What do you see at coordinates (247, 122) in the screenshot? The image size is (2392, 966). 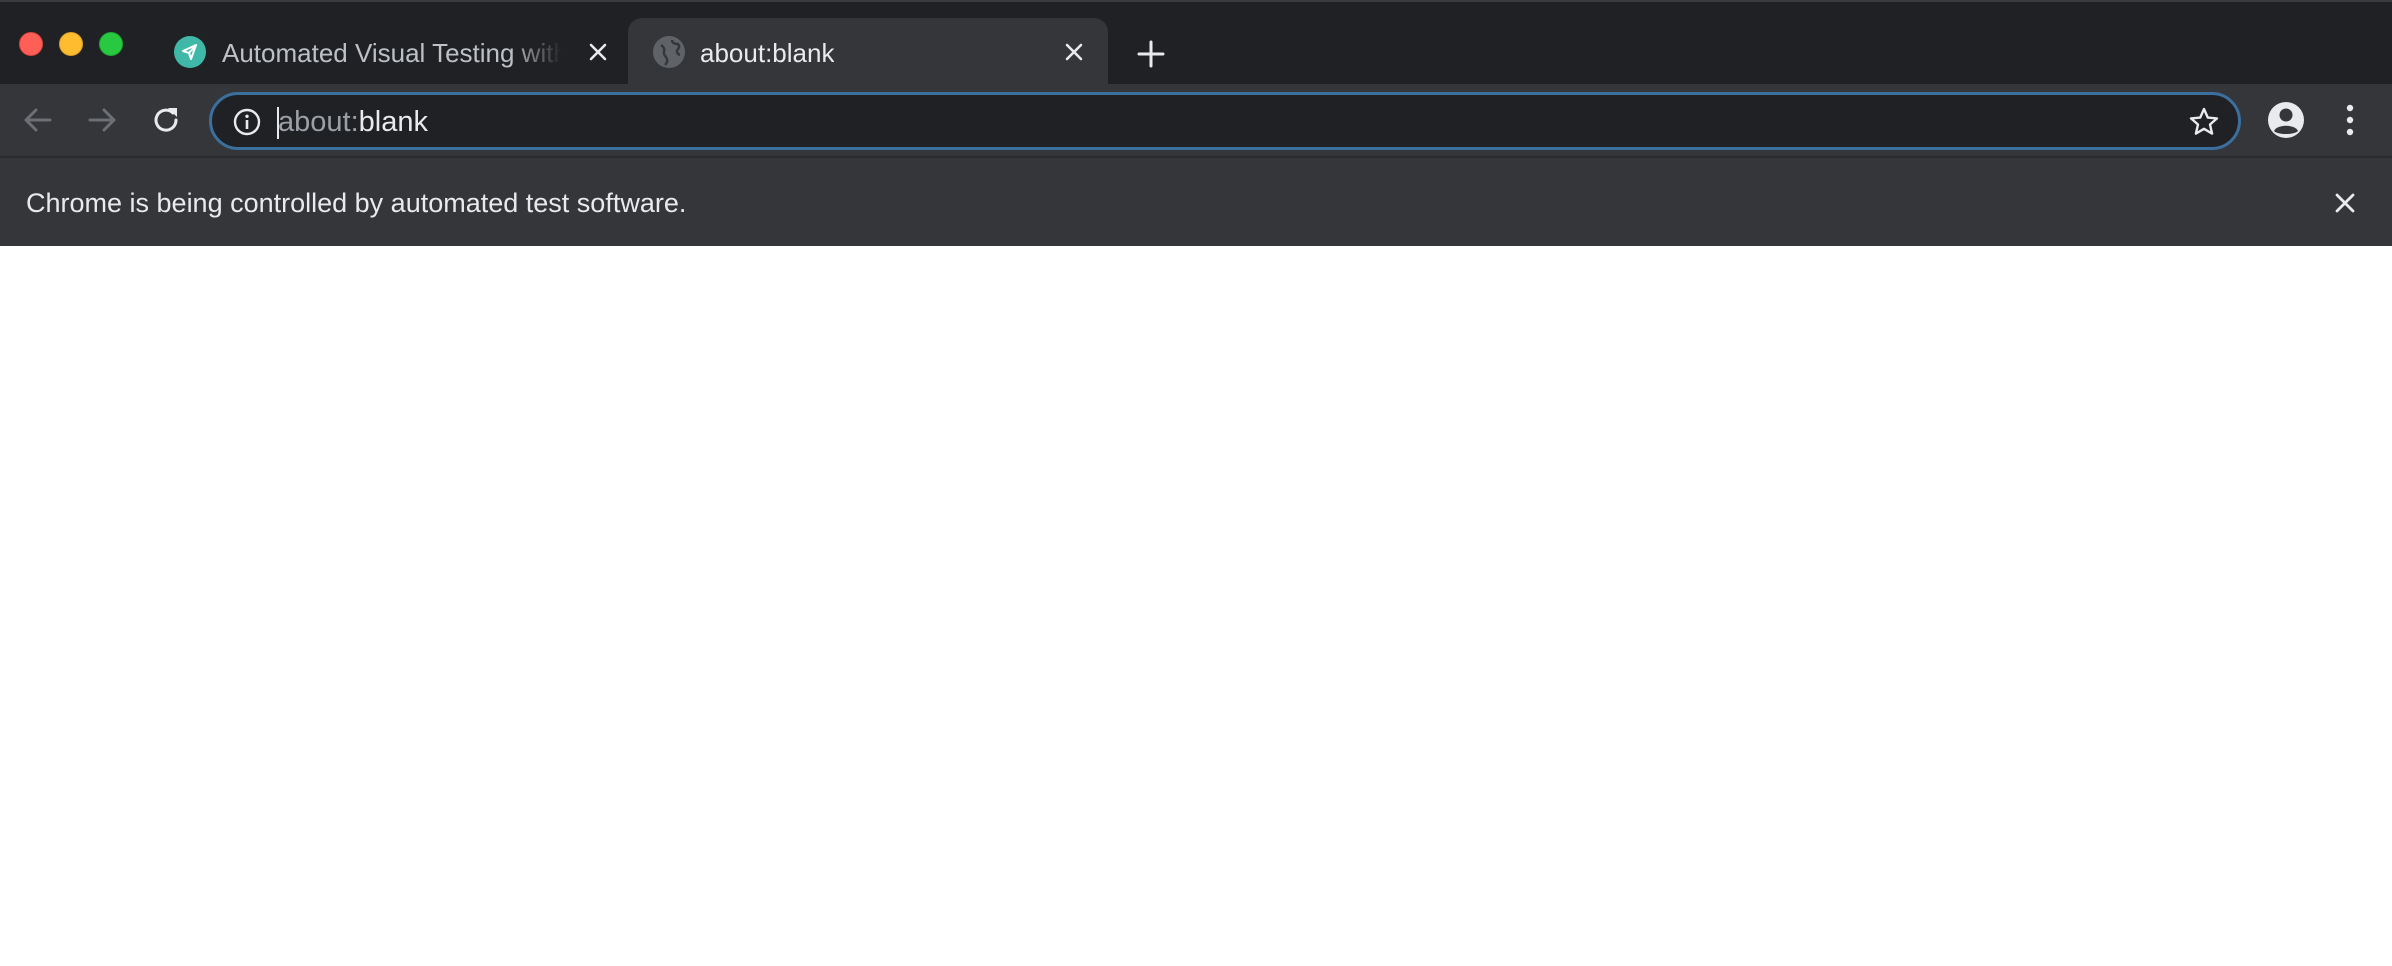 I see `info-icon` at bounding box center [247, 122].